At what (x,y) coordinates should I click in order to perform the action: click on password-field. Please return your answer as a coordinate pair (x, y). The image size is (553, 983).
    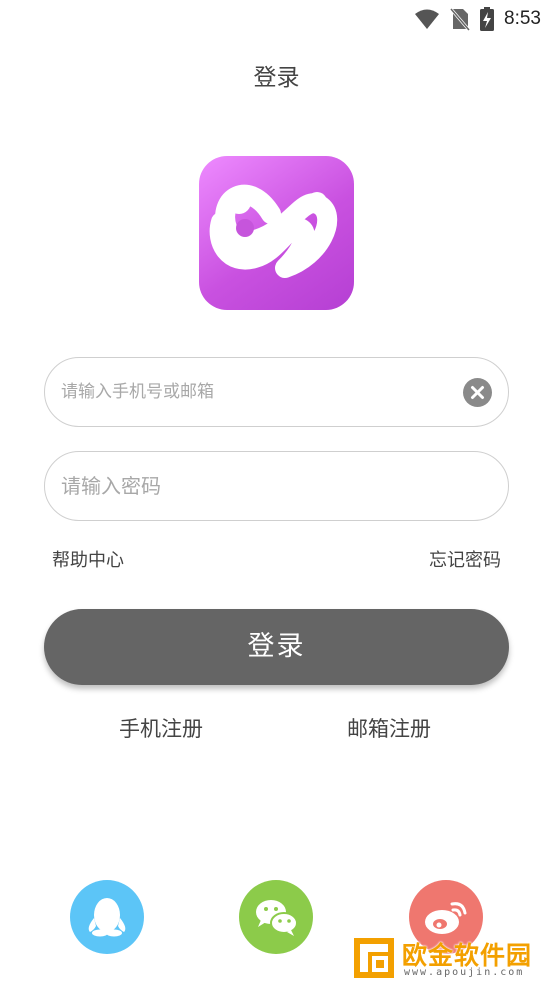
    Looking at the image, I should click on (276, 486).